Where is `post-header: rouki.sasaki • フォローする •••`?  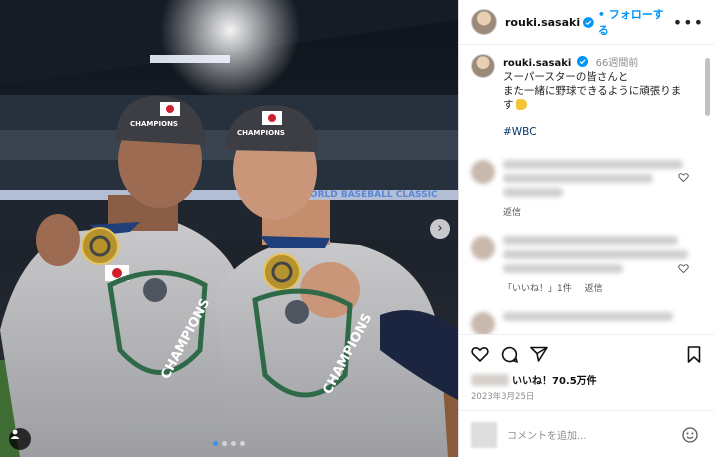 post-header: rouki.sasaki • フォローする ••• is located at coordinates (586, 22).